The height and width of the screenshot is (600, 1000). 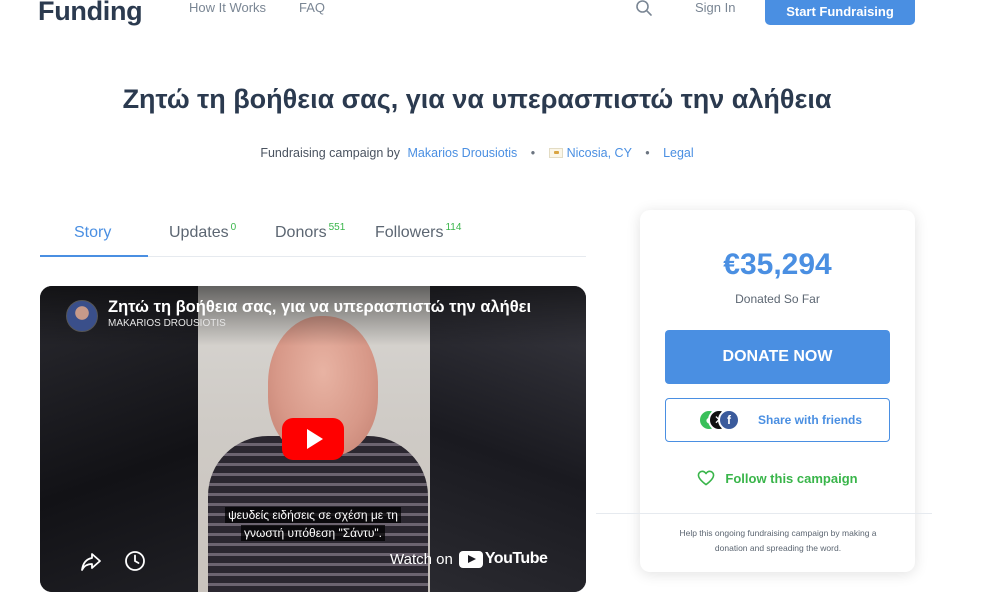 I want to click on play-button, so click(x=313, y=439).